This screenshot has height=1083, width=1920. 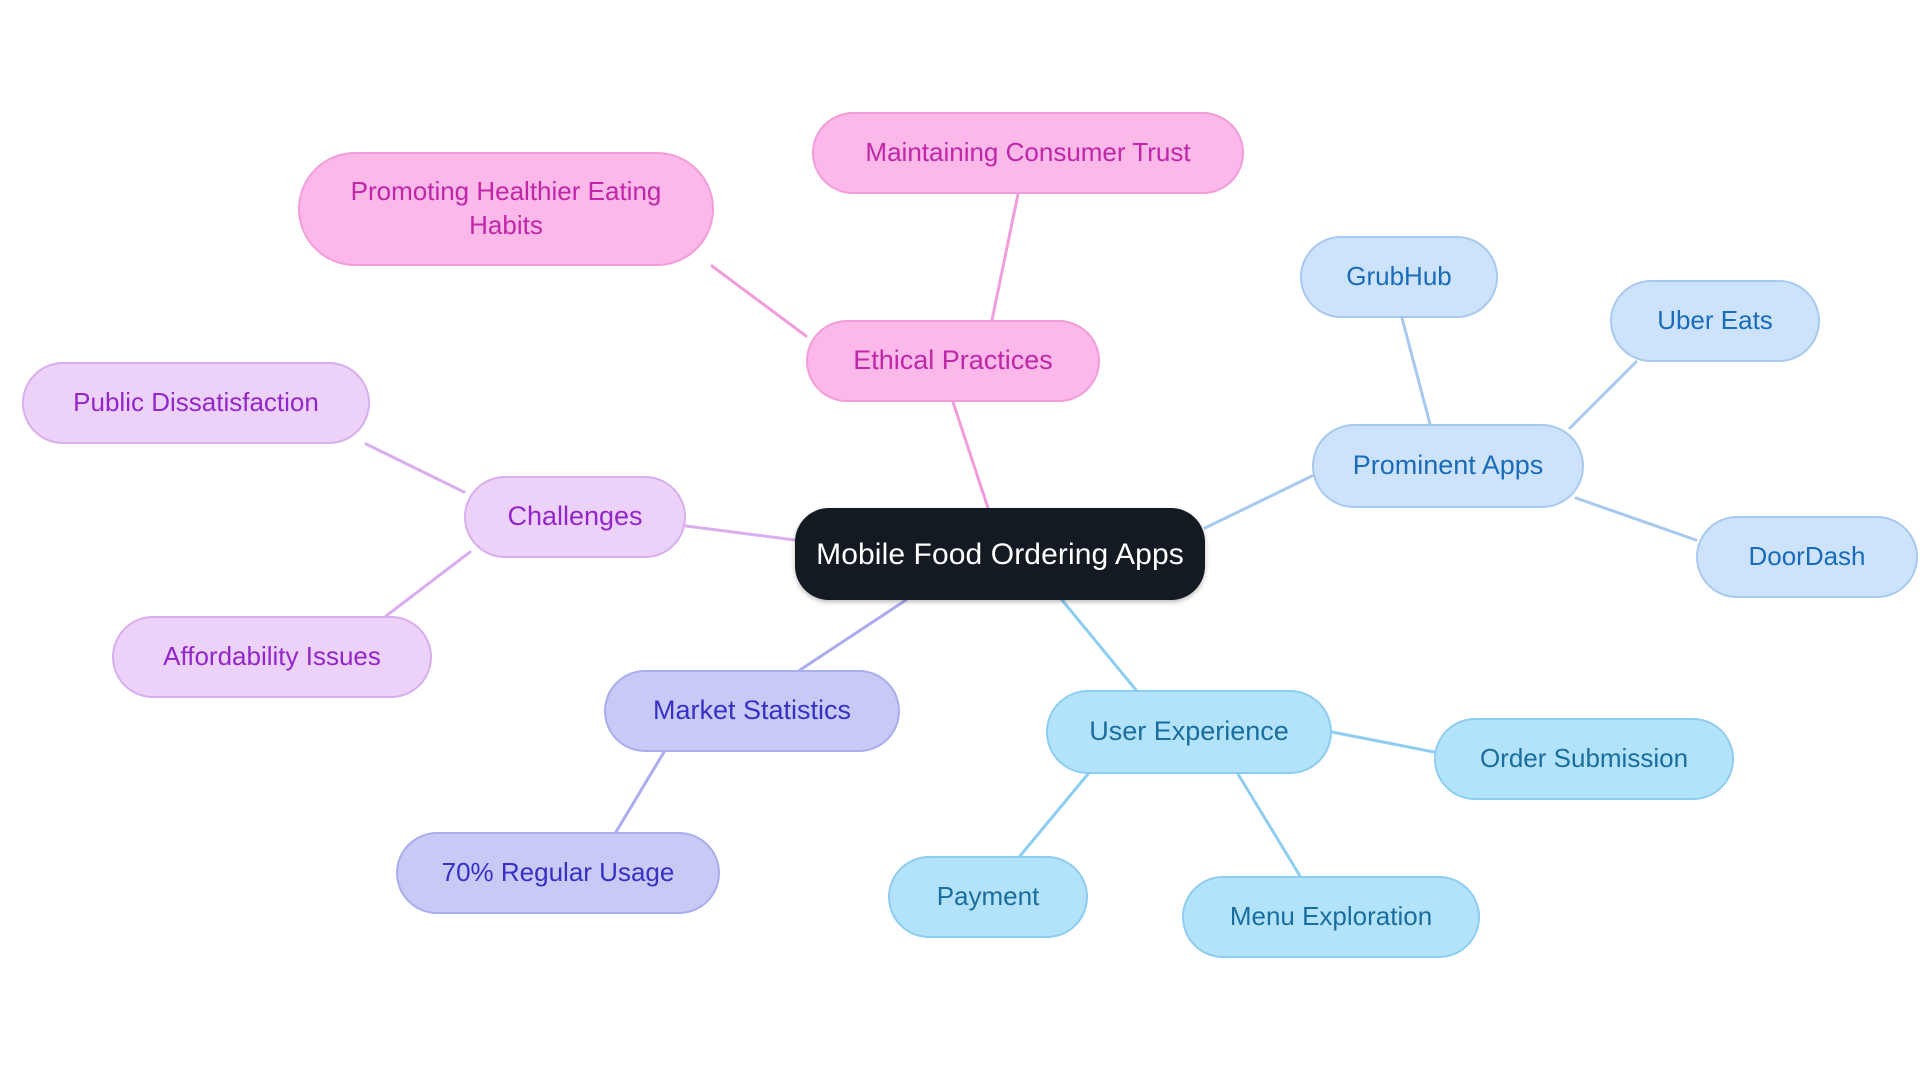 What do you see at coordinates (272, 657) in the screenshot?
I see `node-affordability-issues: Affordability Issues` at bounding box center [272, 657].